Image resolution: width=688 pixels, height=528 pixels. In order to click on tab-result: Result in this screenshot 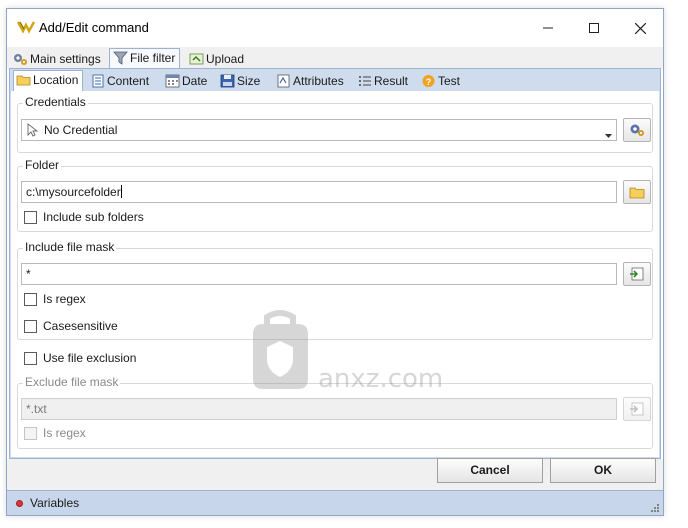, I will do `click(383, 81)`.